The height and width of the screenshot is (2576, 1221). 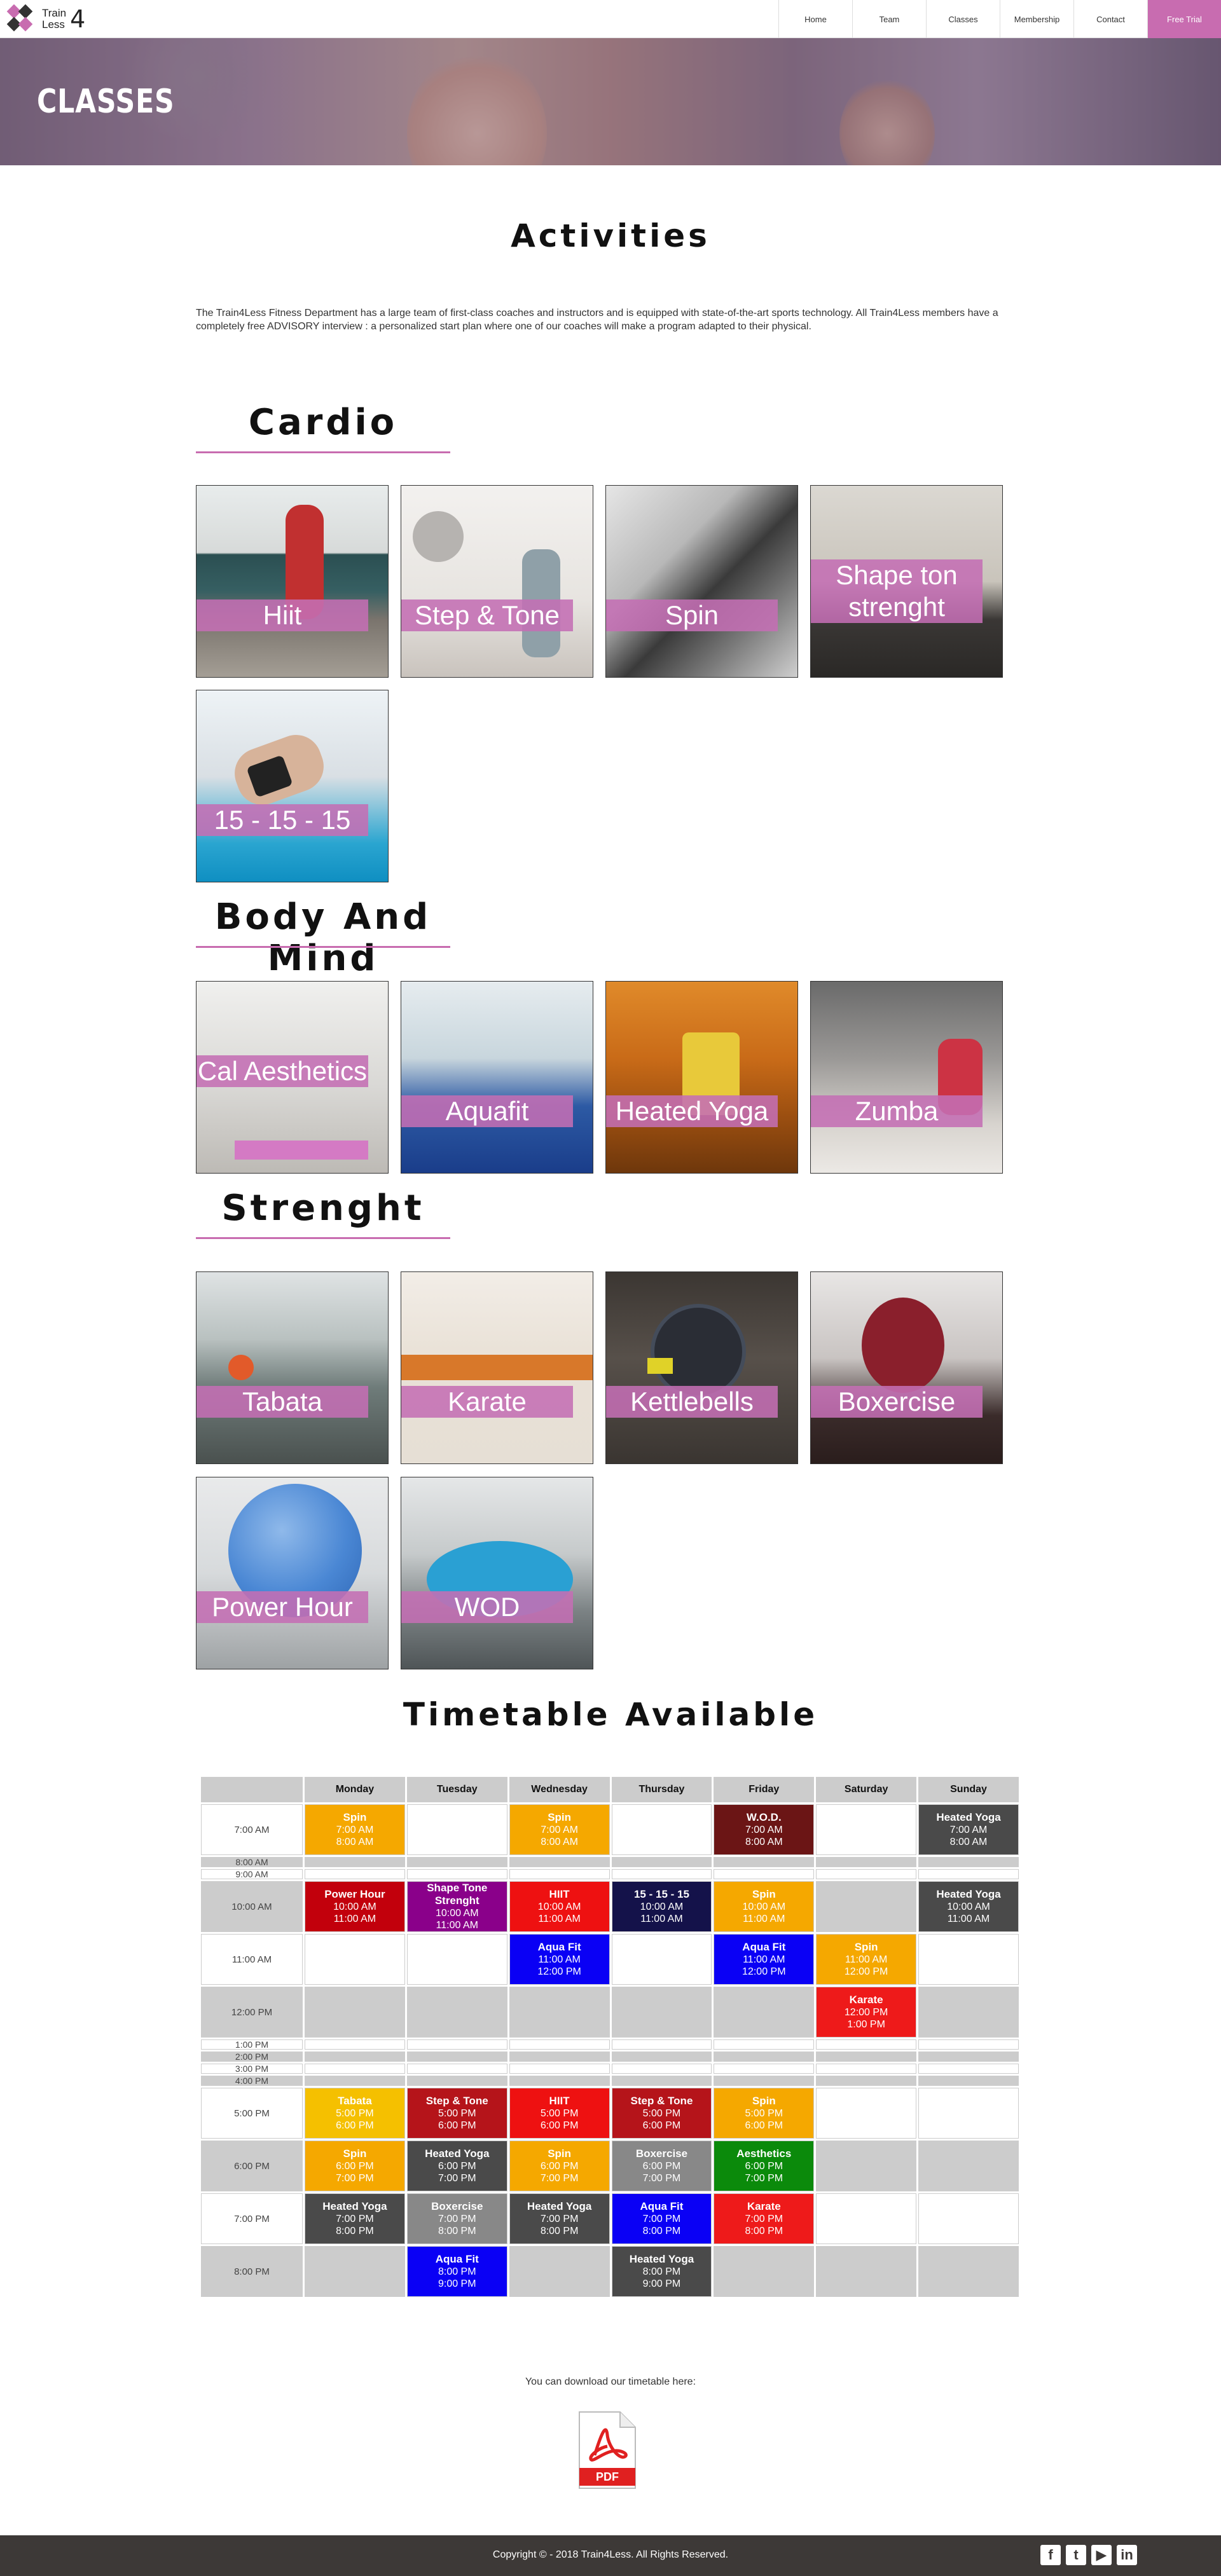 What do you see at coordinates (456, 2218) in the screenshot?
I see `class-slot: Boxercise 7:00 PM 8:00 PM` at bounding box center [456, 2218].